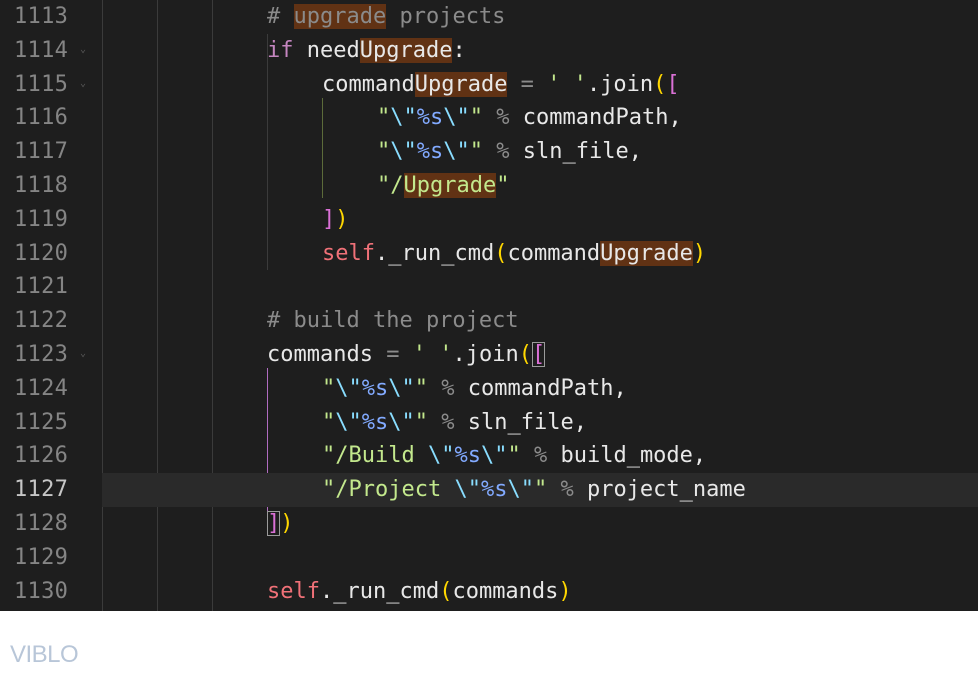 This screenshot has width=978, height=679. What do you see at coordinates (489, 645) in the screenshot?
I see `footer: VIBLO` at bounding box center [489, 645].